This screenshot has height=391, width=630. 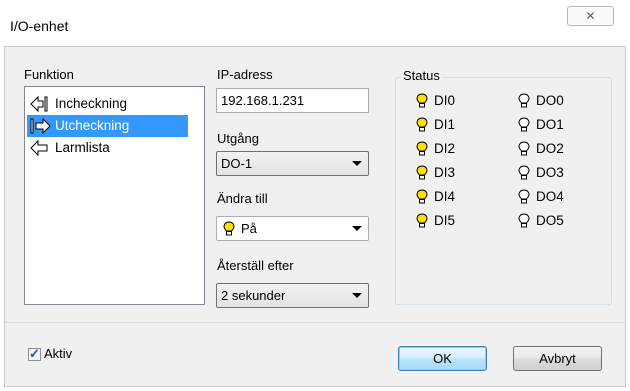 I want to click on reset-after-value: 2 sekunder, so click(x=253, y=295).